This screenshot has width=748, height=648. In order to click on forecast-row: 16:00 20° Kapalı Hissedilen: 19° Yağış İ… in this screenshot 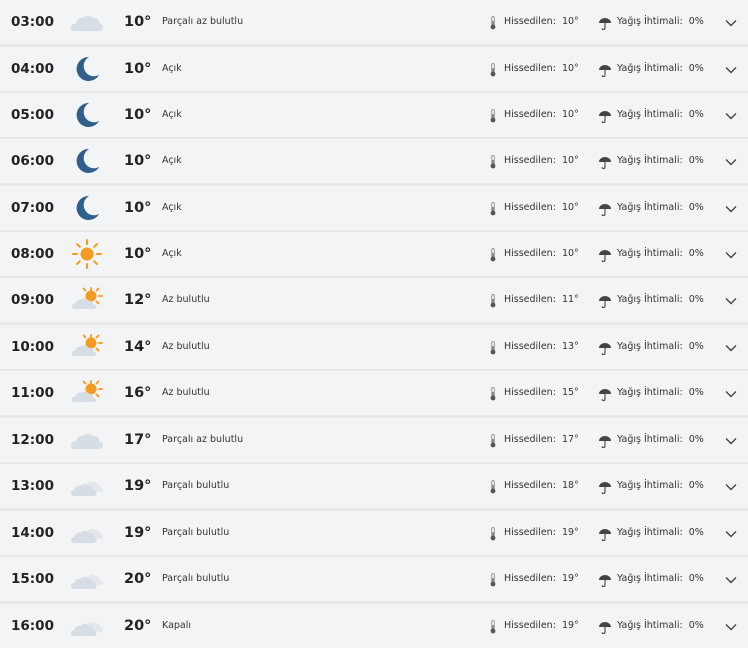, I will do `click(374, 626)`.